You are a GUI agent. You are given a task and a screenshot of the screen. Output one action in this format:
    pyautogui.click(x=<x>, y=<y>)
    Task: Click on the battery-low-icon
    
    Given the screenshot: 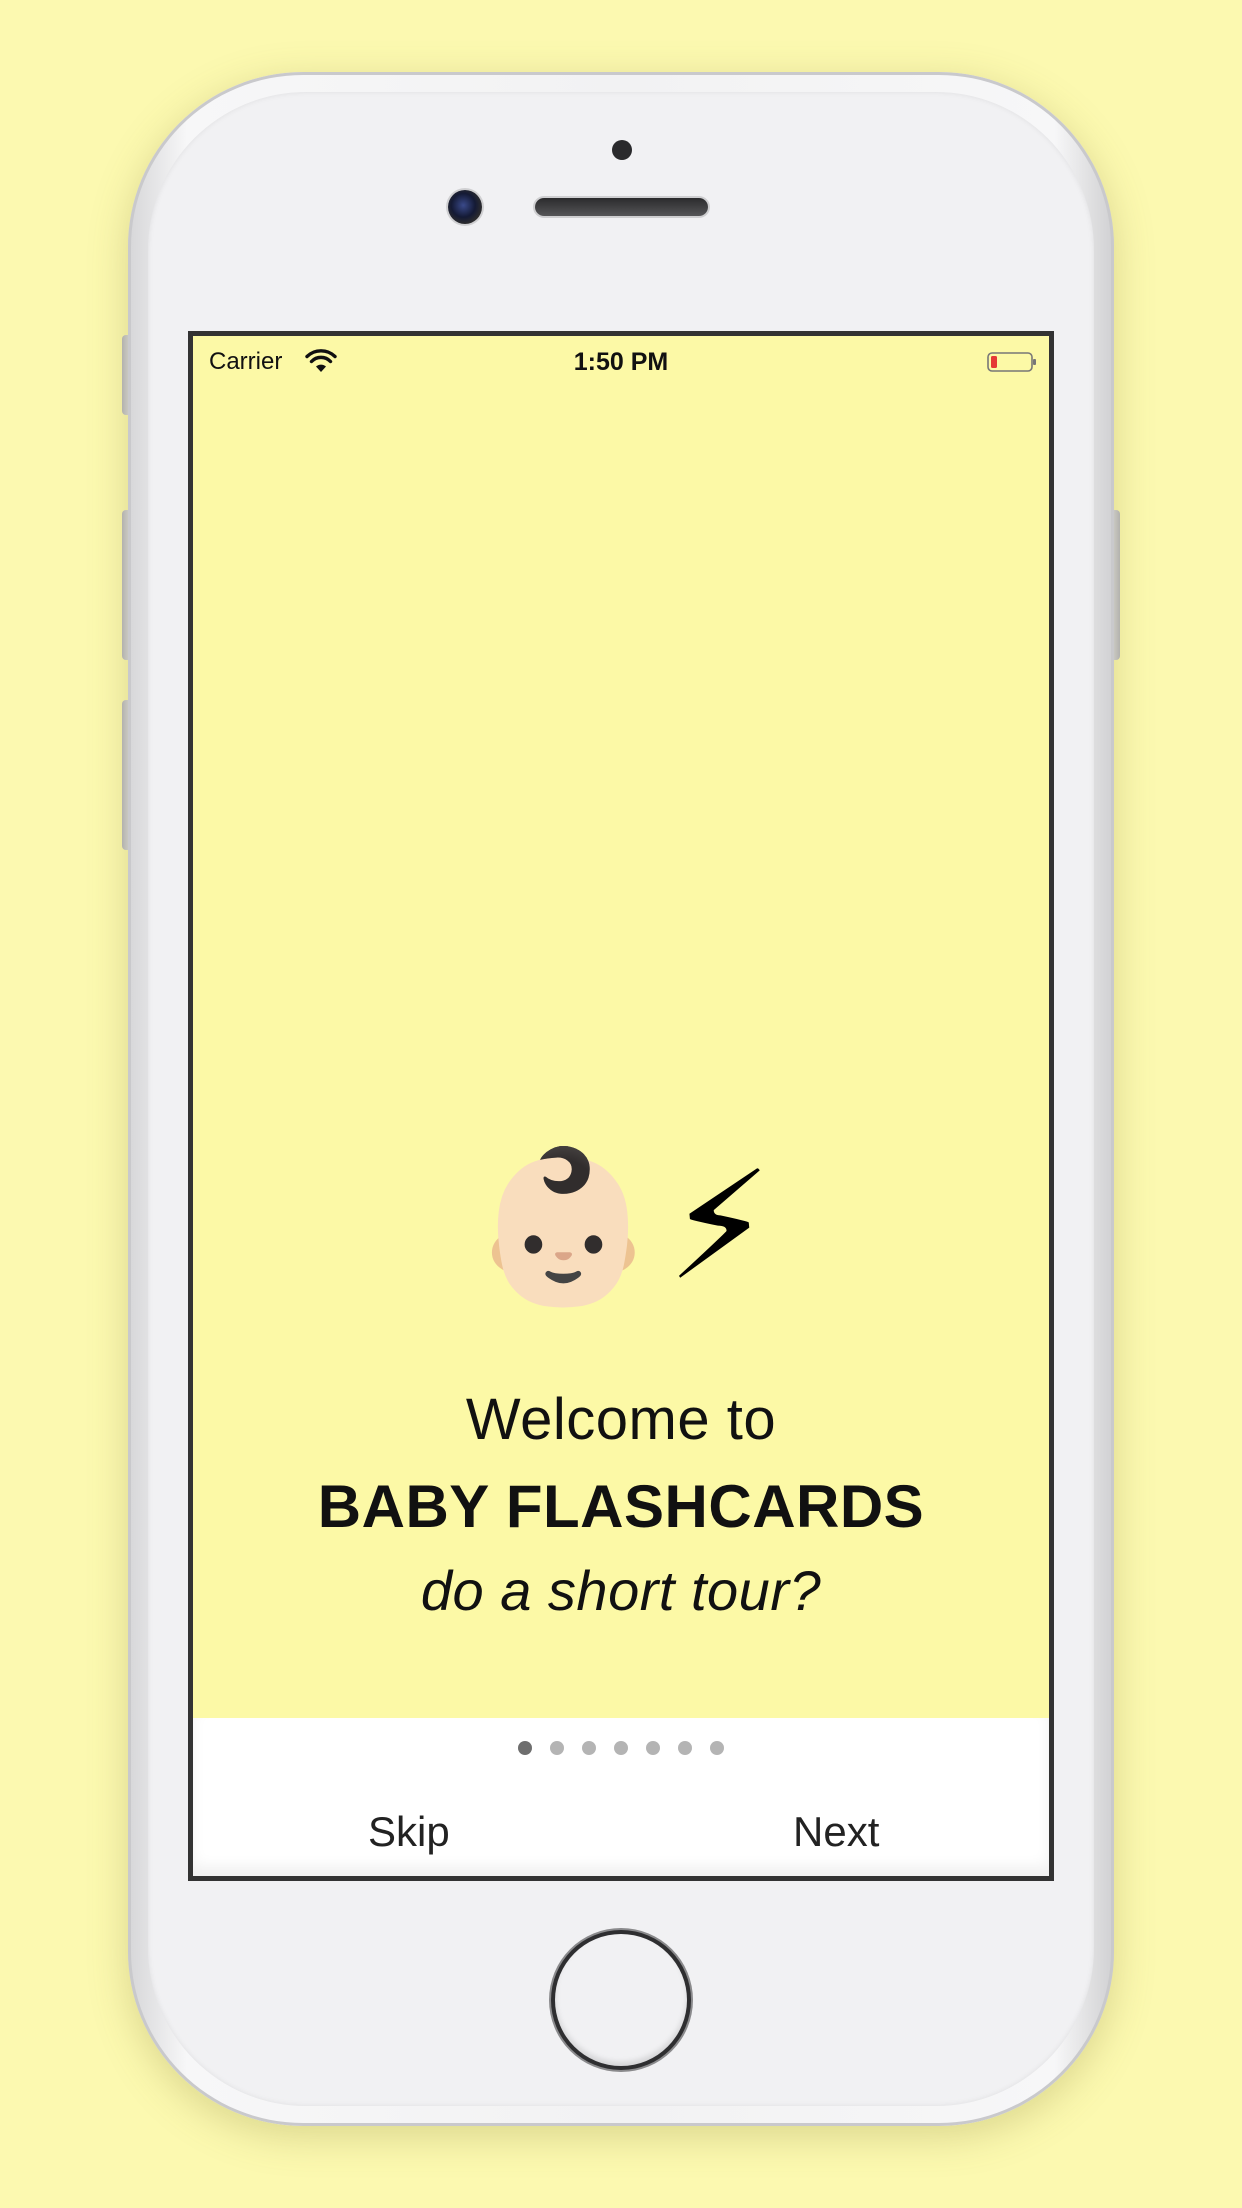 What is the action you would take?
    pyautogui.click(x=1011, y=362)
    